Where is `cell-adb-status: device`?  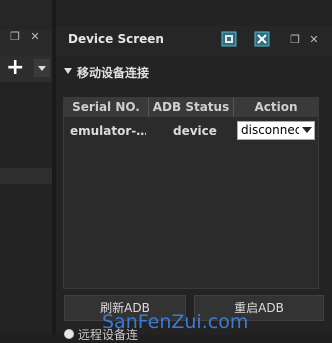 cell-adb-status: device is located at coordinates (195, 131).